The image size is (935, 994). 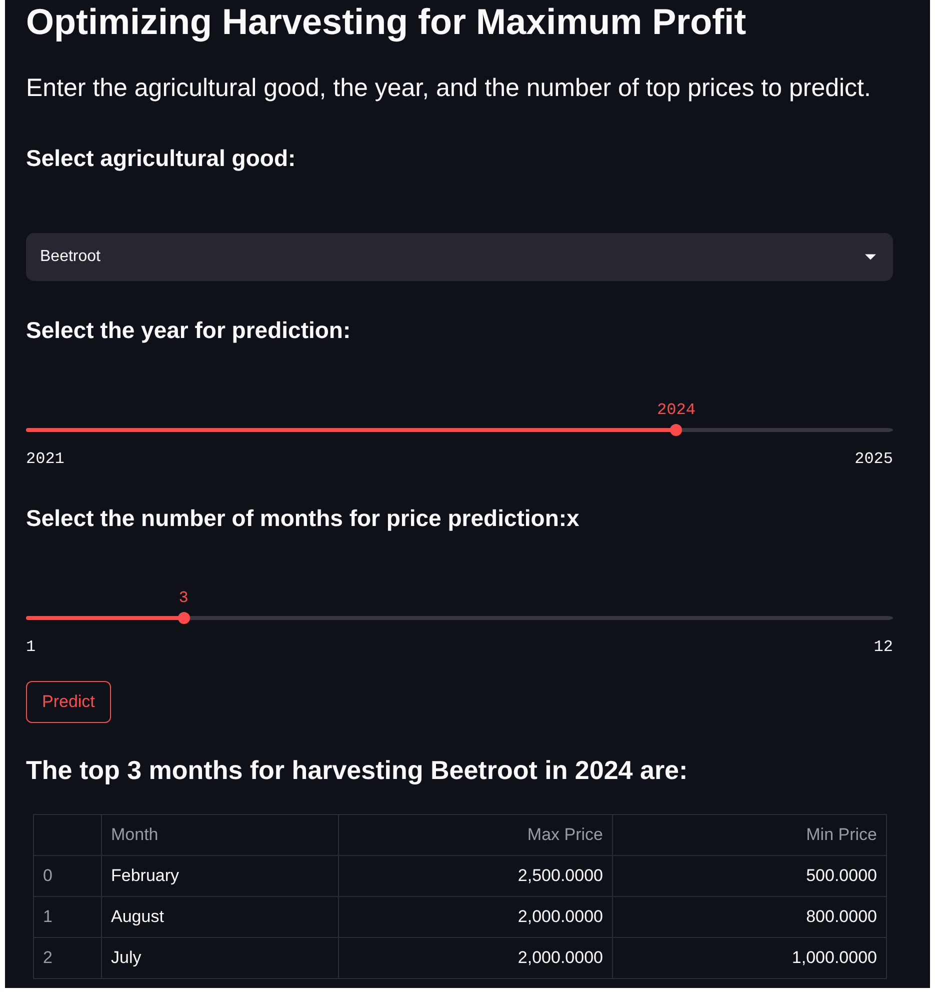 I want to click on page-title: Optimizing Harvesting for Maximum Profit, so click(x=387, y=22).